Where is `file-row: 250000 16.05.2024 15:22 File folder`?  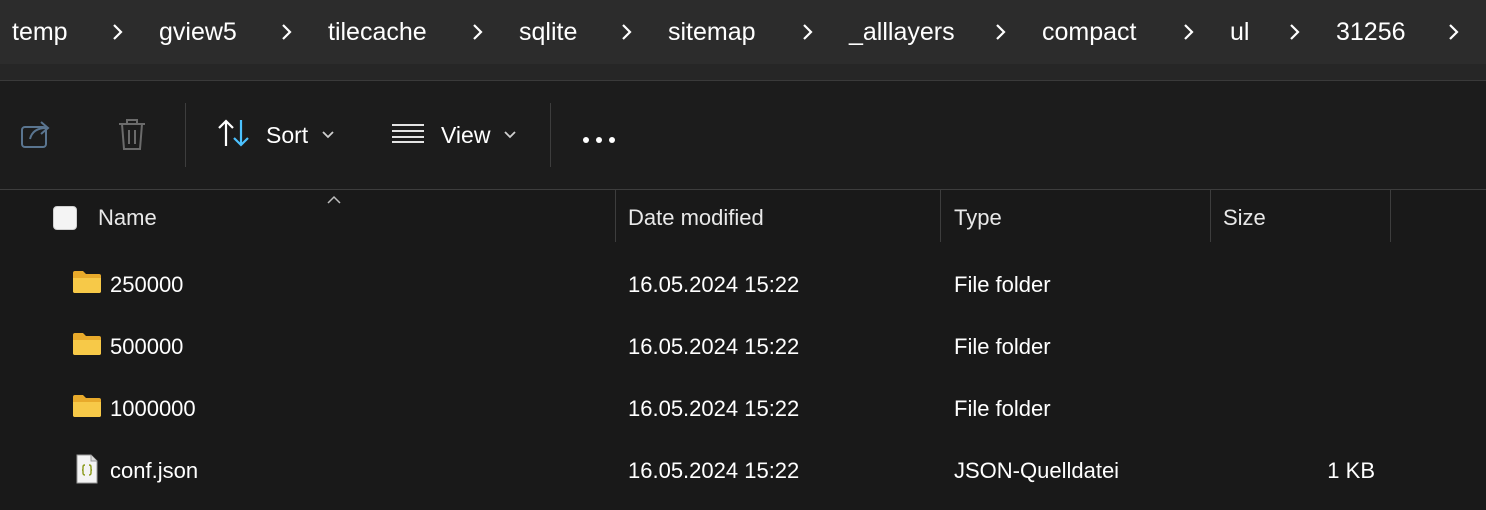 file-row: 250000 16.05.2024 15:22 File folder is located at coordinates (743, 285).